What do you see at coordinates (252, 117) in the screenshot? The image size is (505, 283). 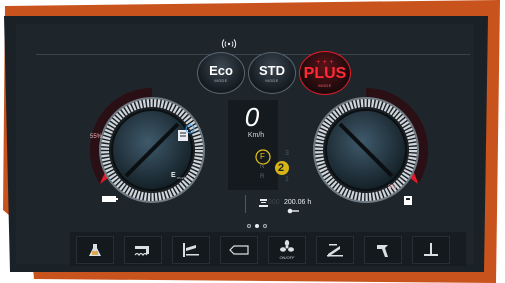 I see `speed-value: 0` at bounding box center [252, 117].